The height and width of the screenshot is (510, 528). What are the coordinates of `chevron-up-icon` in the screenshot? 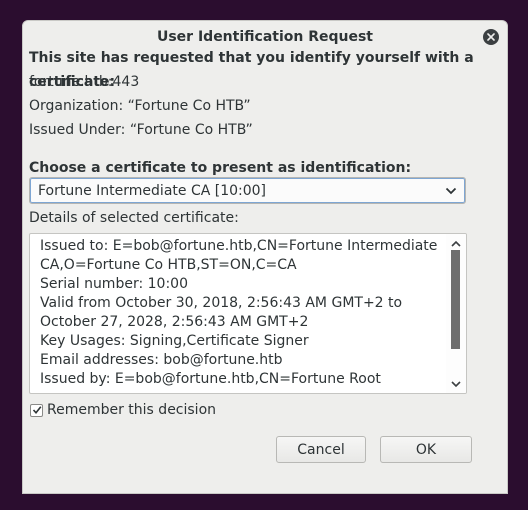 It's located at (456, 243).